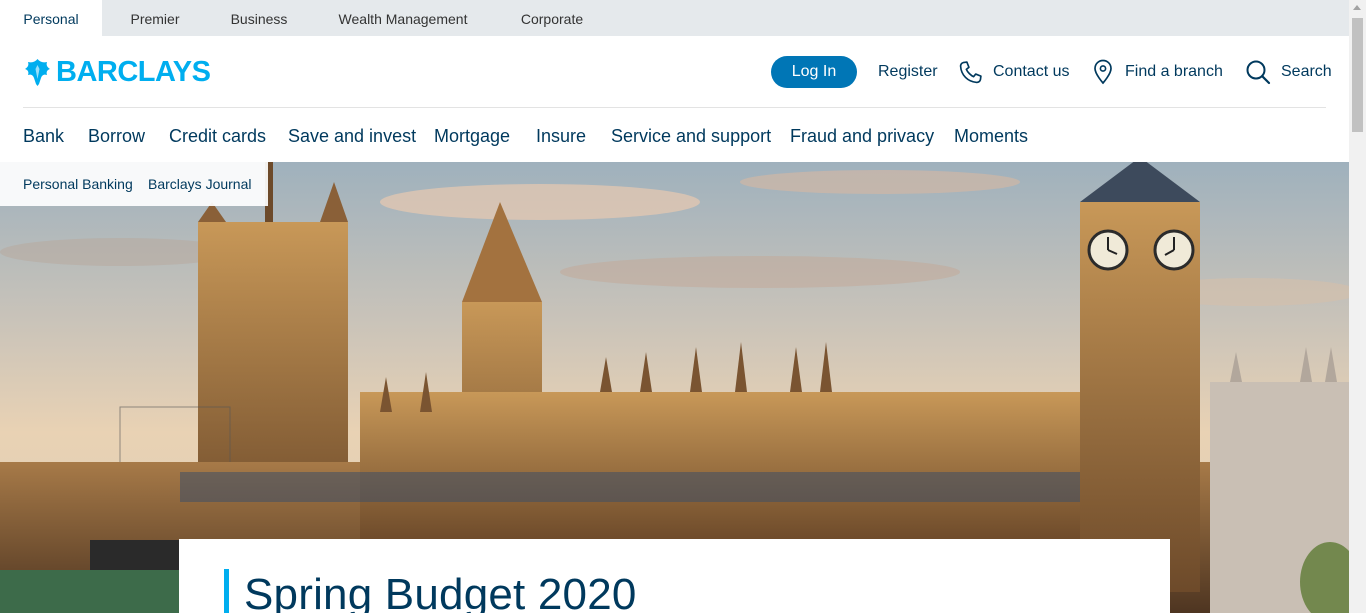 The image size is (1366, 613). What do you see at coordinates (472, 136) in the screenshot?
I see `nav-mortgage: Mortgage` at bounding box center [472, 136].